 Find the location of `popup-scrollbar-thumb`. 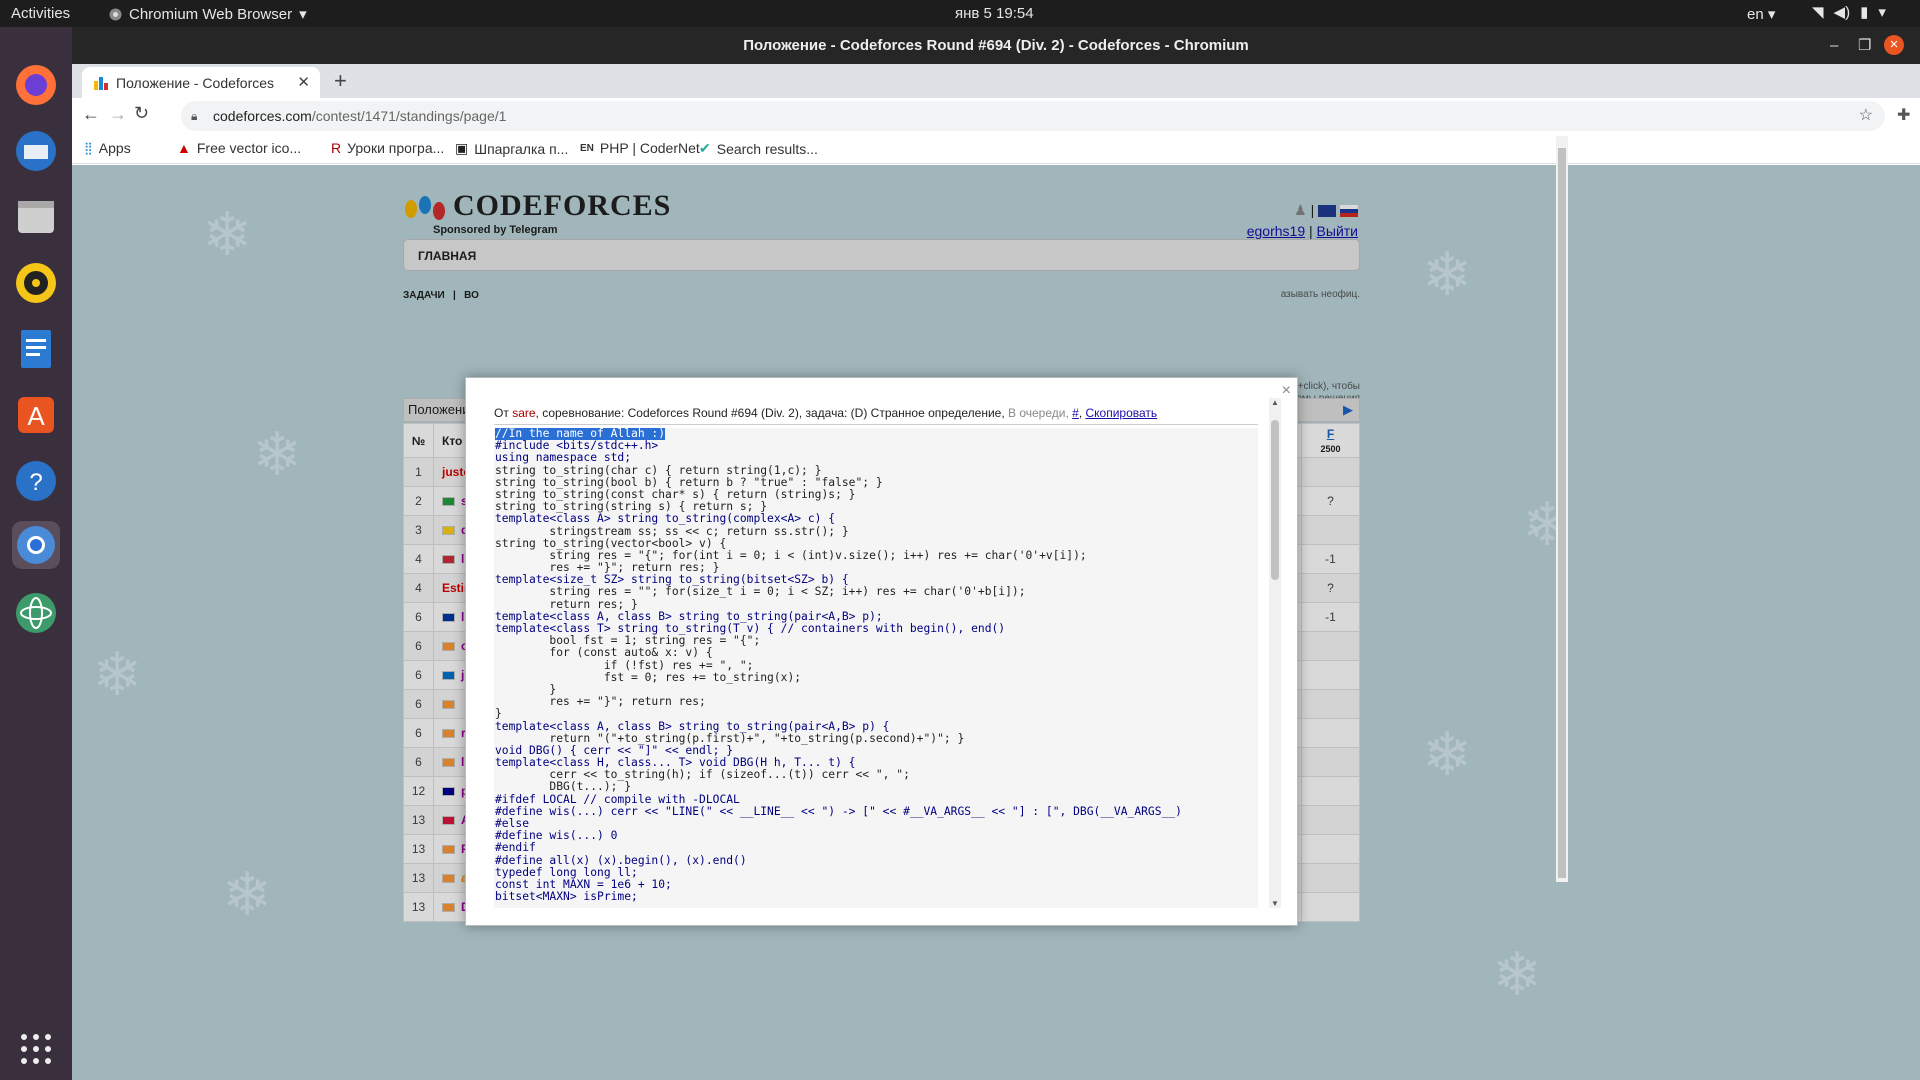

popup-scrollbar-thumb is located at coordinates (1275, 500).